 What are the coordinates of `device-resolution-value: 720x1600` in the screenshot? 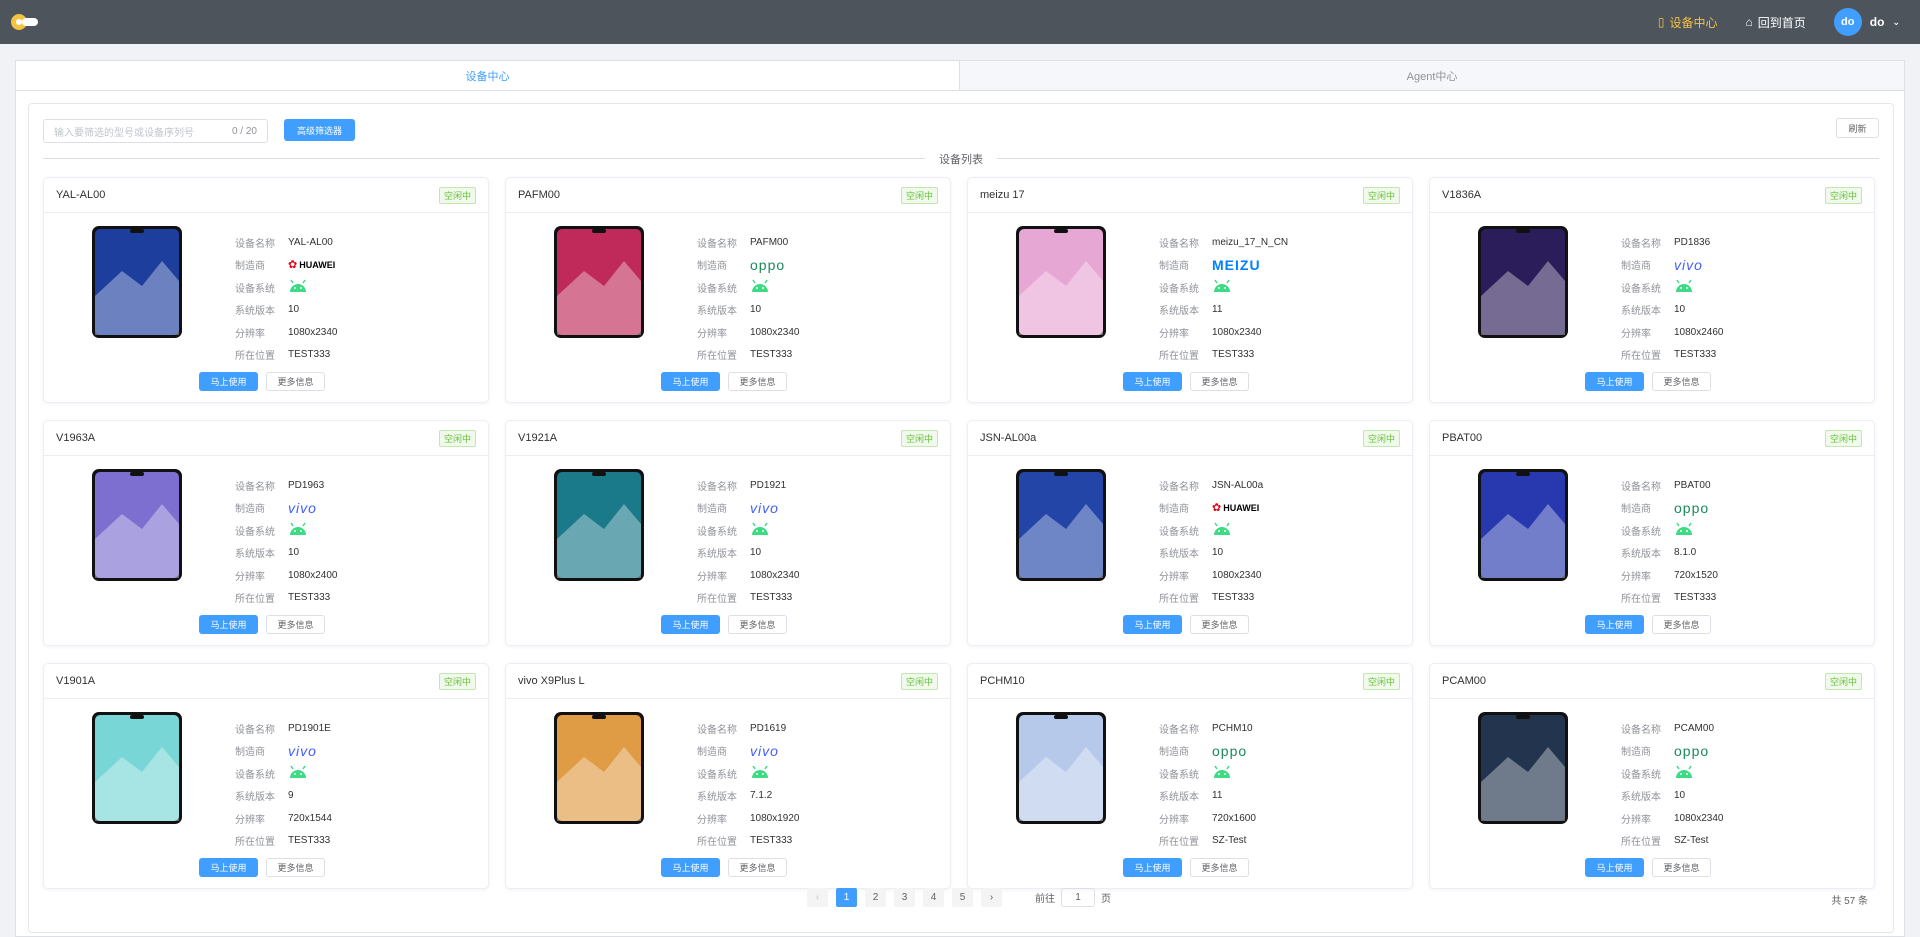 It's located at (1234, 818).